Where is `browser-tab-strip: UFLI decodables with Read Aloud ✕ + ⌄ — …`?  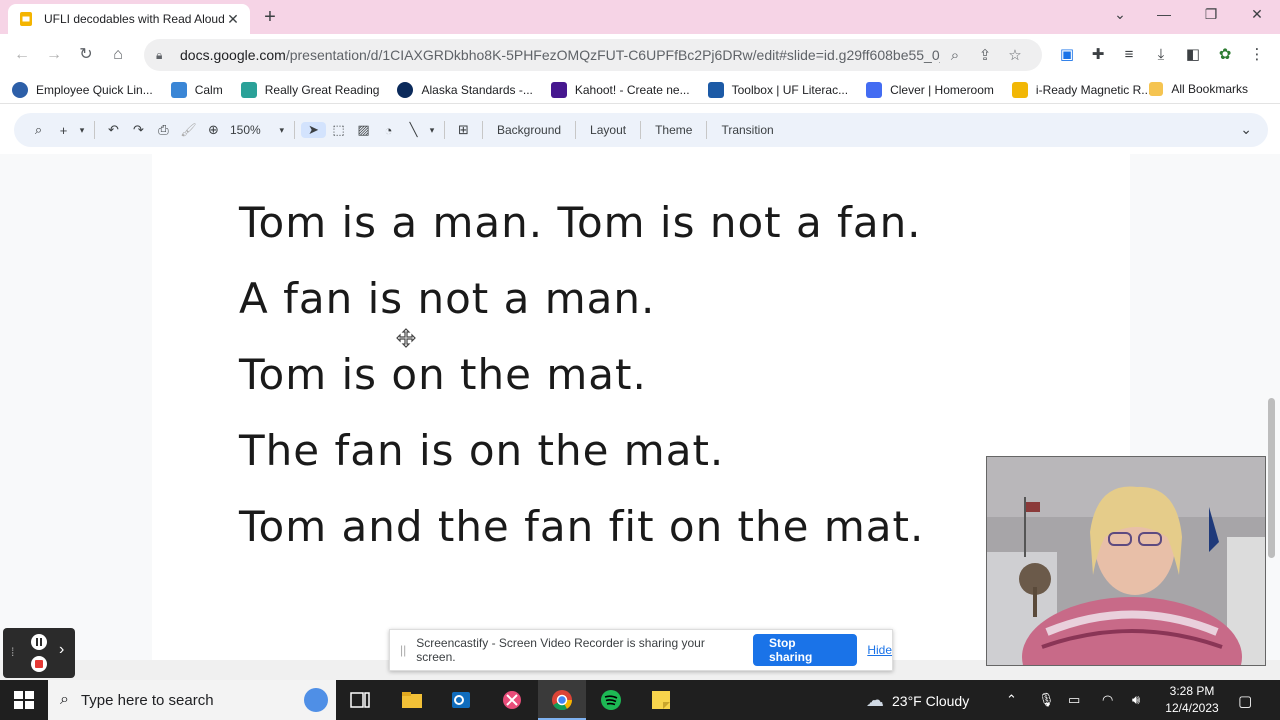
browser-tab-strip: UFLI decodables with Read Aloud ✕ + ⌄ — … is located at coordinates (640, 17).